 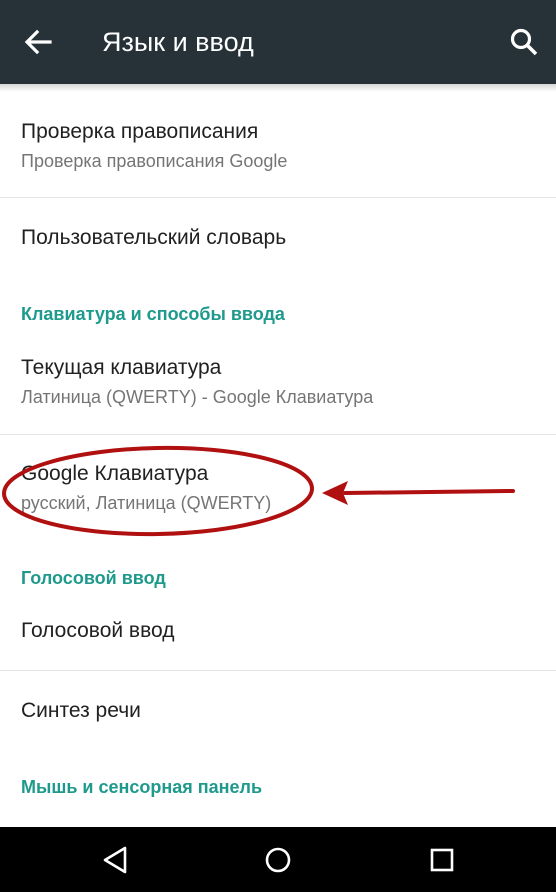 What do you see at coordinates (115, 473) in the screenshot?
I see `list-item-title: Google Клавиатура` at bounding box center [115, 473].